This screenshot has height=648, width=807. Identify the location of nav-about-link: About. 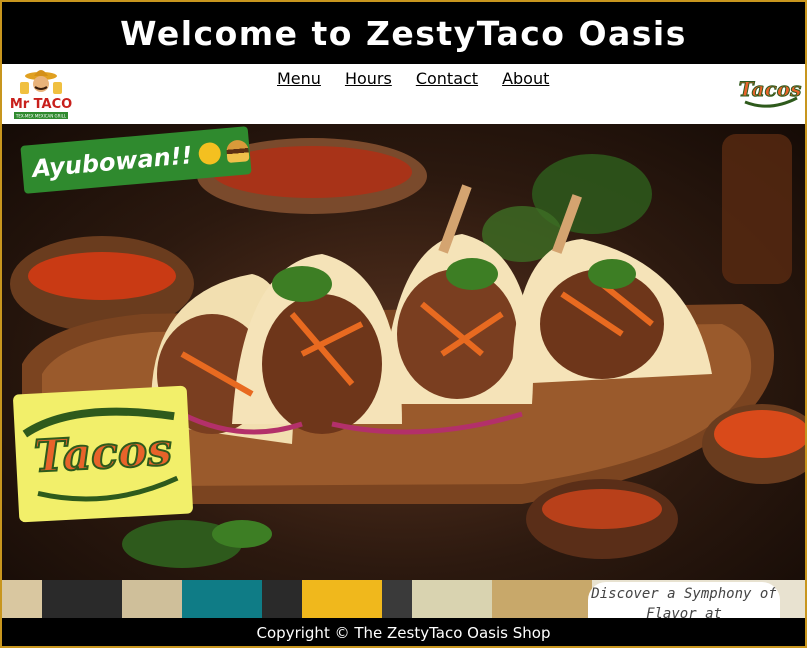
(525, 78).